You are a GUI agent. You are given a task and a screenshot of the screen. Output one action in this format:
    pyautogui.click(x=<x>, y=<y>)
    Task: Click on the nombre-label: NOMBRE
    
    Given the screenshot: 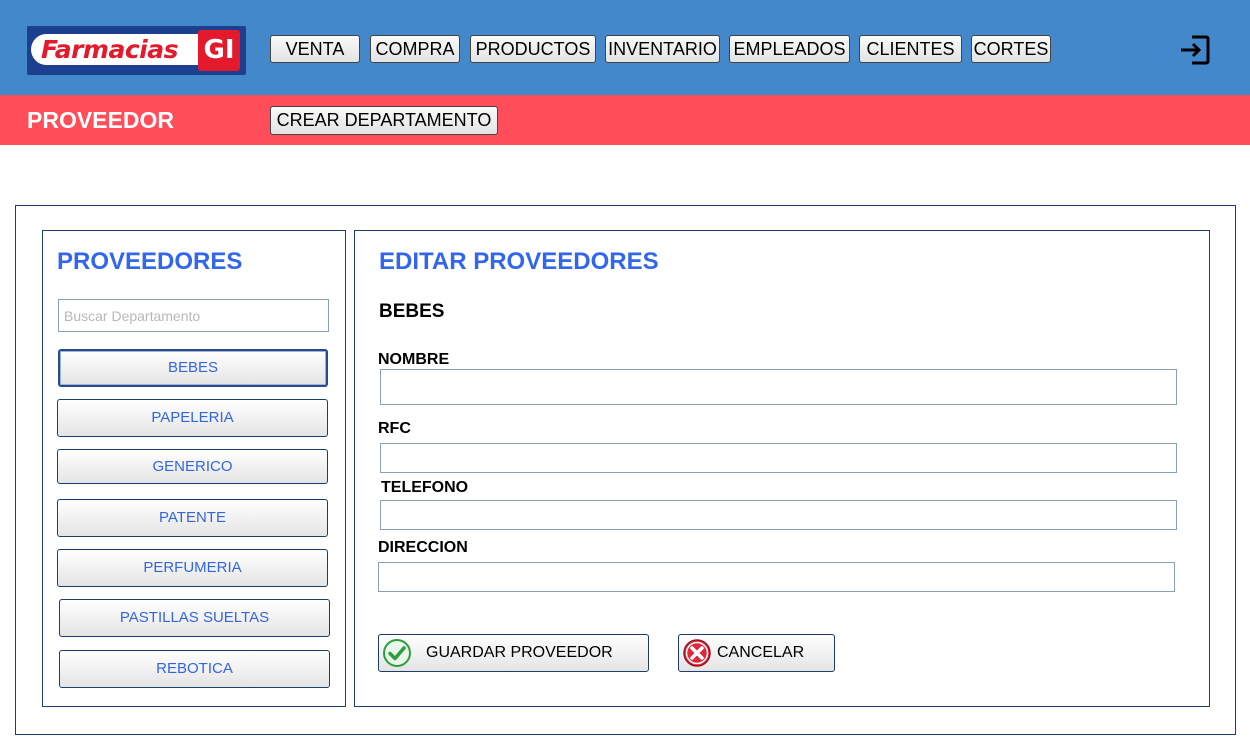 What is the action you would take?
    pyautogui.click(x=414, y=359)
    